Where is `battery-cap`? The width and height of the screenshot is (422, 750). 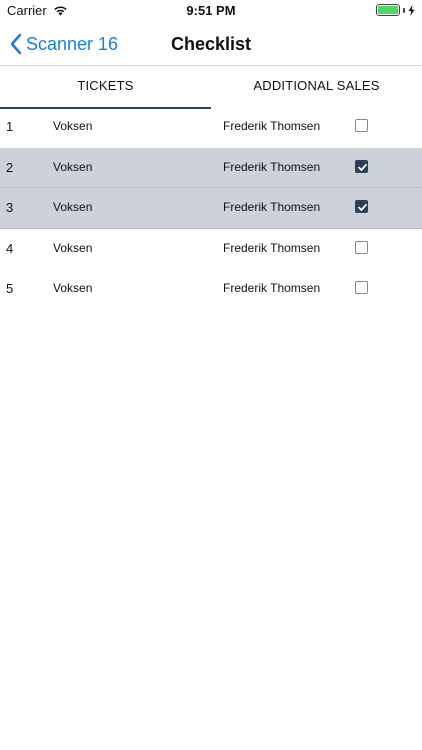 battery-cap is located at coordinates (404, 10).